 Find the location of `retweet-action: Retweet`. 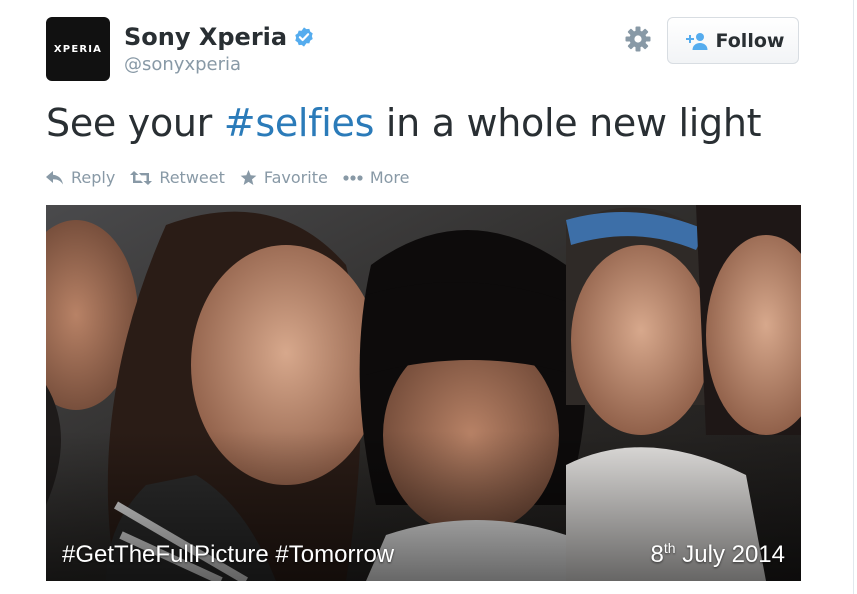

retweet-action: Retweet is located at coordinates (177, 177).